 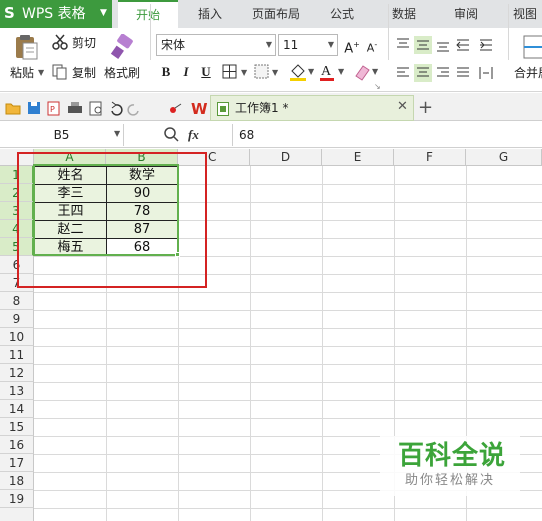 I want to click on watermark-title: 百科全说, so click(x=452, y=456).